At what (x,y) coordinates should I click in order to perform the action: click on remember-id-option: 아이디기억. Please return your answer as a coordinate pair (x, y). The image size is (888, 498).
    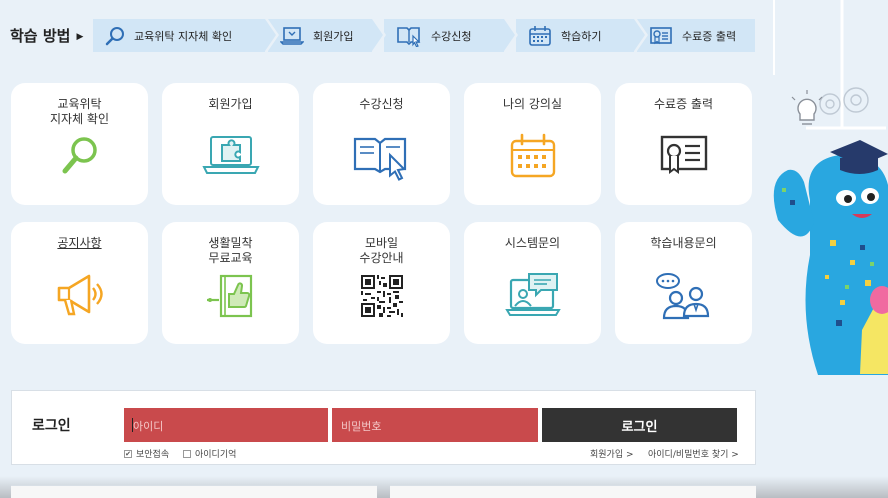
    Looking at the image, I should click on (209, 453).